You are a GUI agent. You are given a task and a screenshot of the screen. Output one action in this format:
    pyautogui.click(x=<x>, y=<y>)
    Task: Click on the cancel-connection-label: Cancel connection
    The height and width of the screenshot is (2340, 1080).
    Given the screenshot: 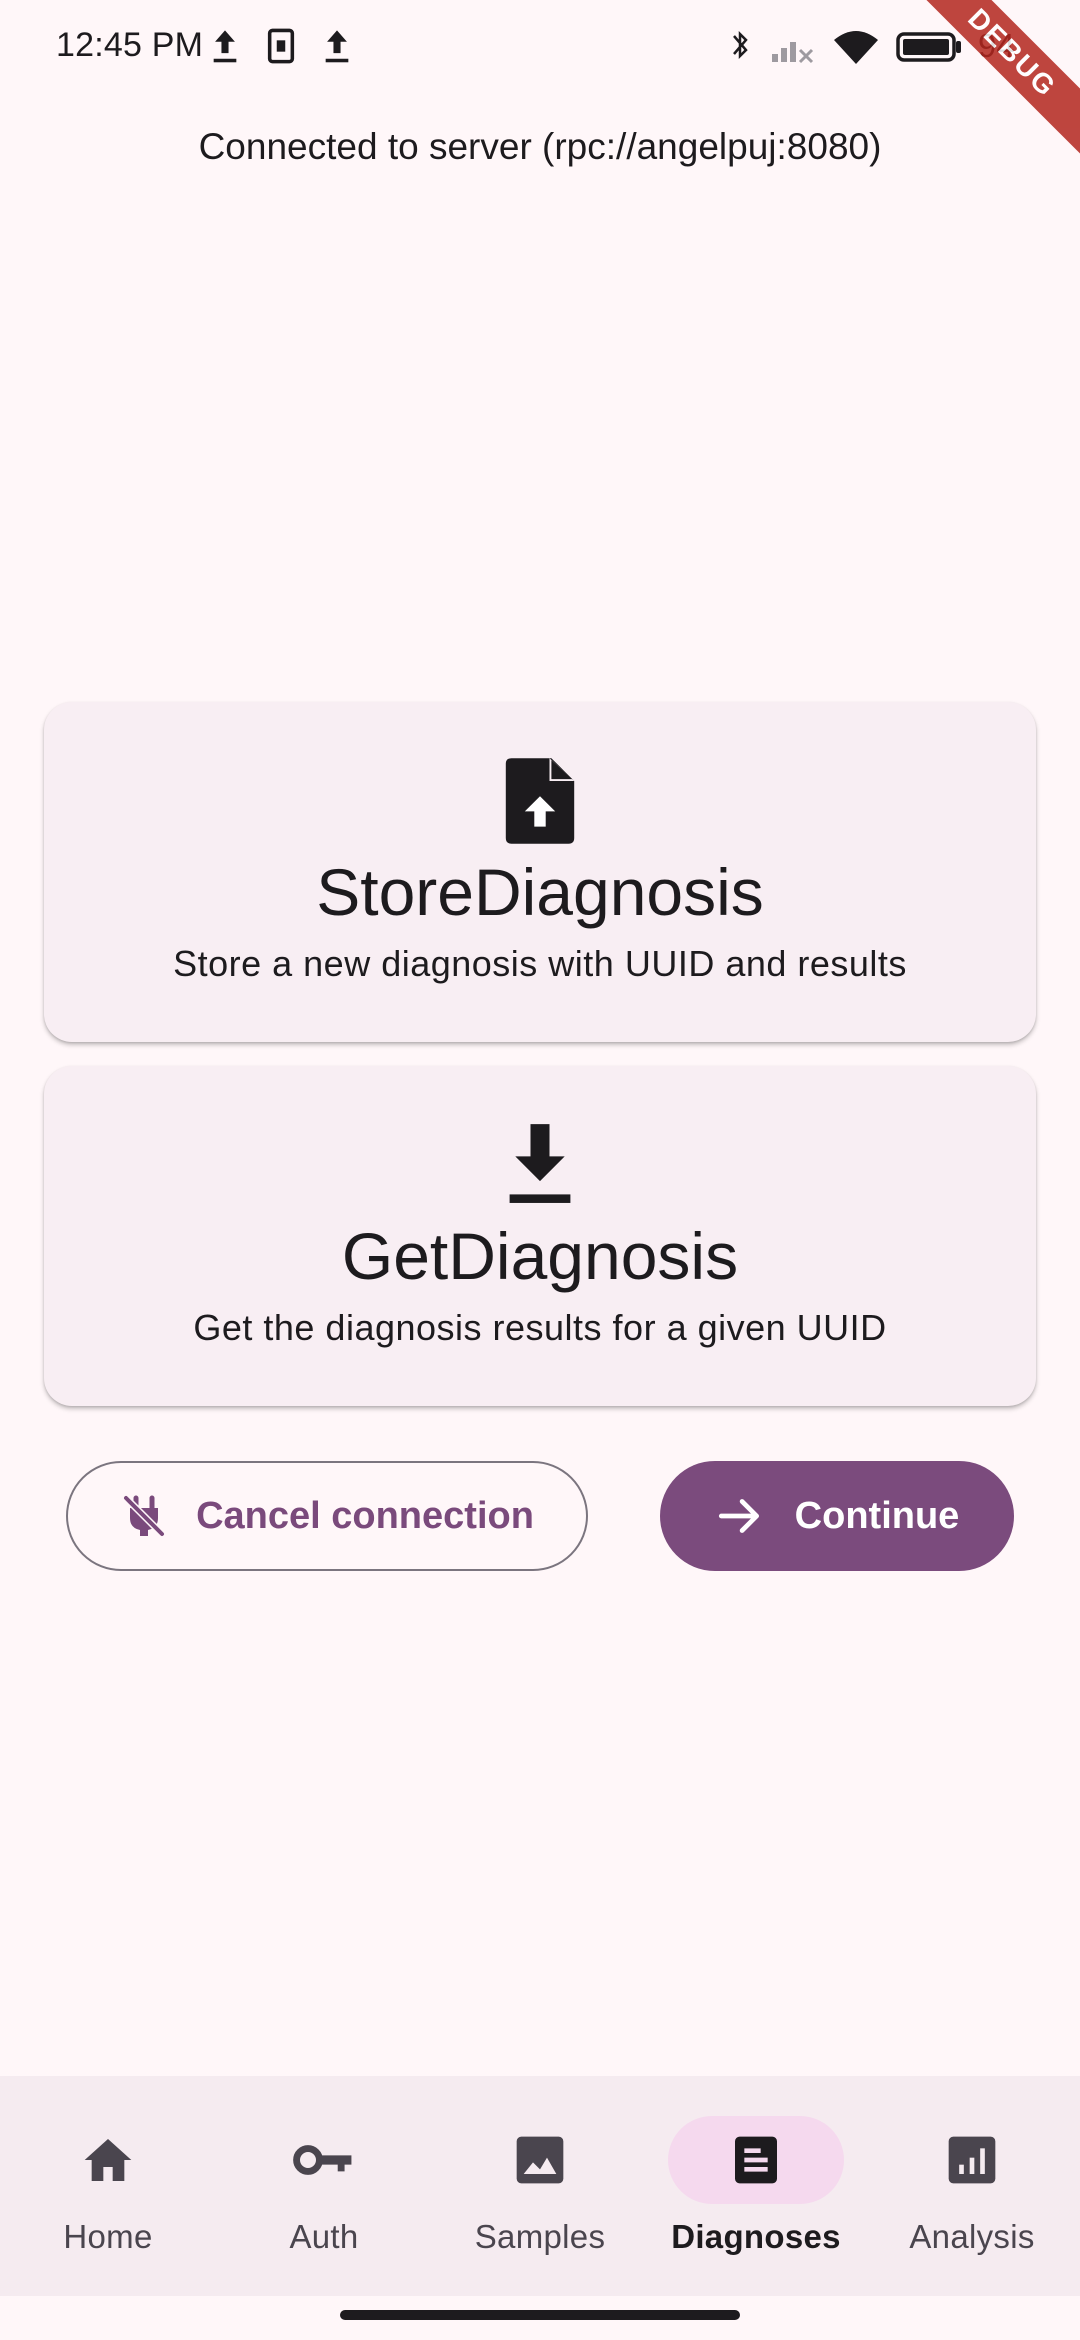 What is the action you would take?
    pyautogui.click(x=365, y=1515)
    